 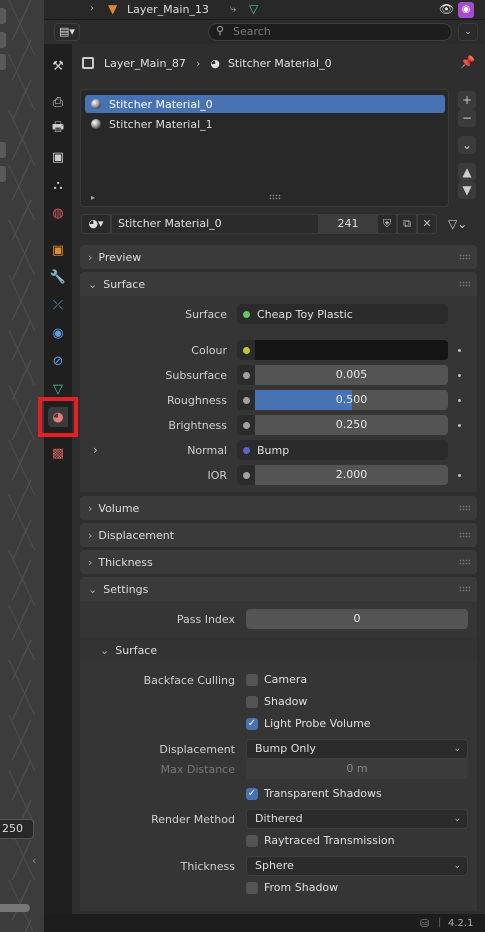 What do you see at coordinates (278, 589) in the screenshot?
I see `settings-panel-header: ⌄ Settings` at bounding box center [278, 589].